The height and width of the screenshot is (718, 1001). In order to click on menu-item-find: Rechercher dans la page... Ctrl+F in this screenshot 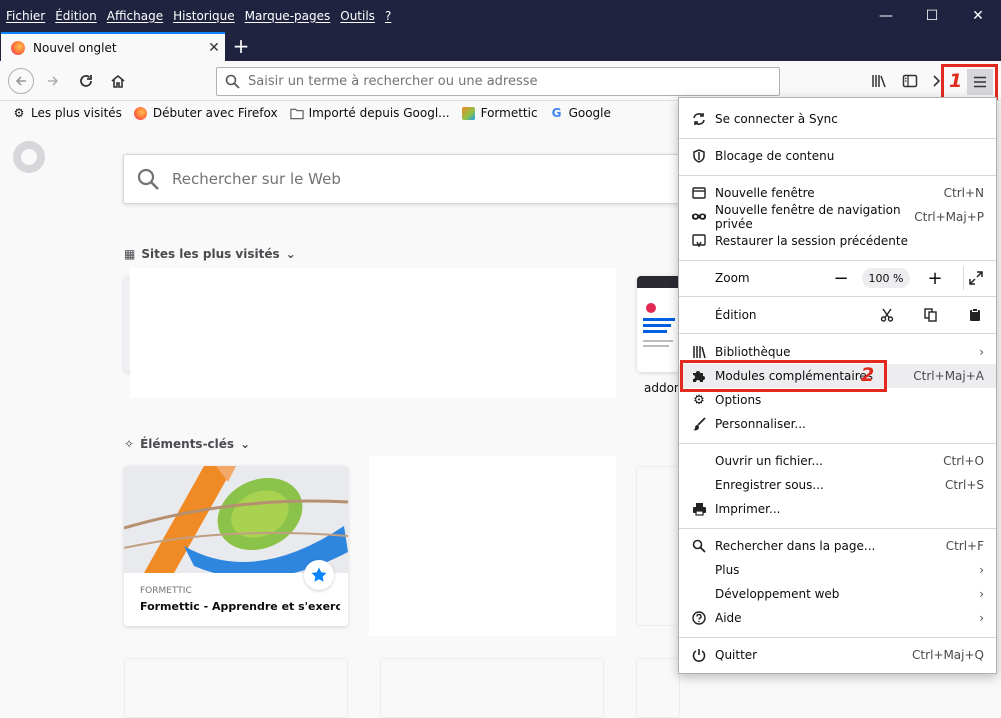, I will do `click(837, 546)`.